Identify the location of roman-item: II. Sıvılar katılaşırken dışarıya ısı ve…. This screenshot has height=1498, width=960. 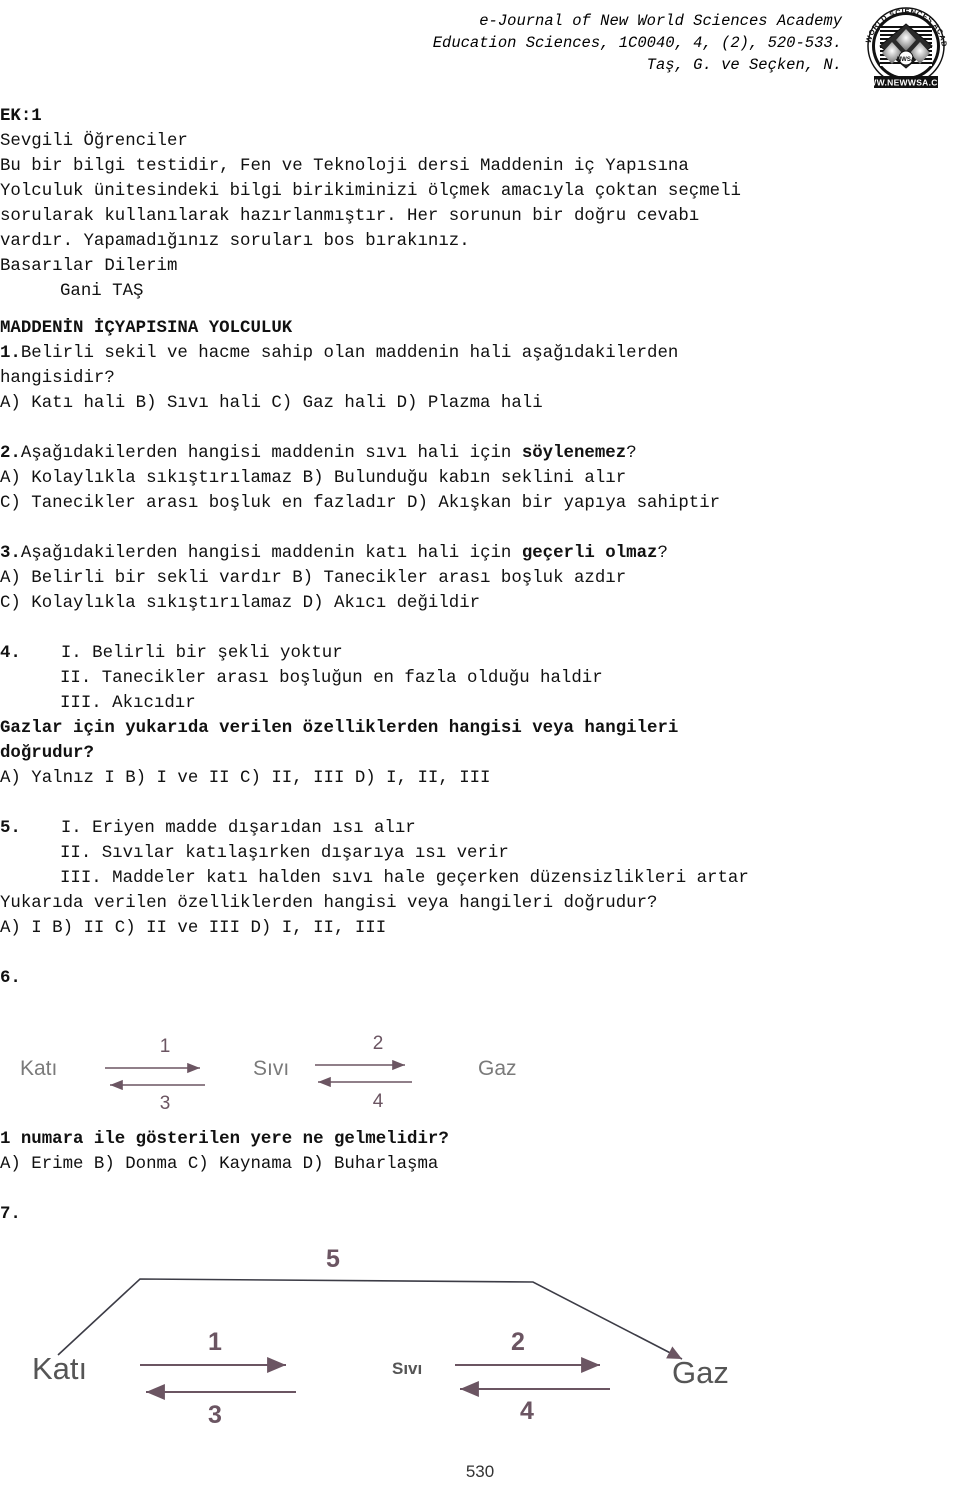
(284, 853).